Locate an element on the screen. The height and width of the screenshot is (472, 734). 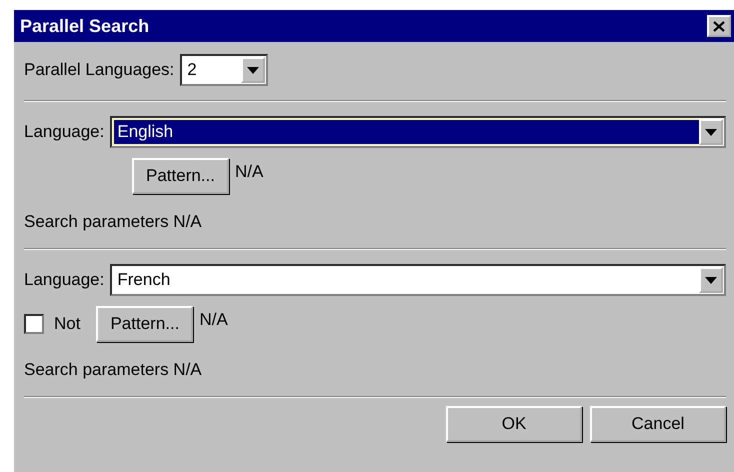
language-dropdown: English is located at coordinates (418, 132).